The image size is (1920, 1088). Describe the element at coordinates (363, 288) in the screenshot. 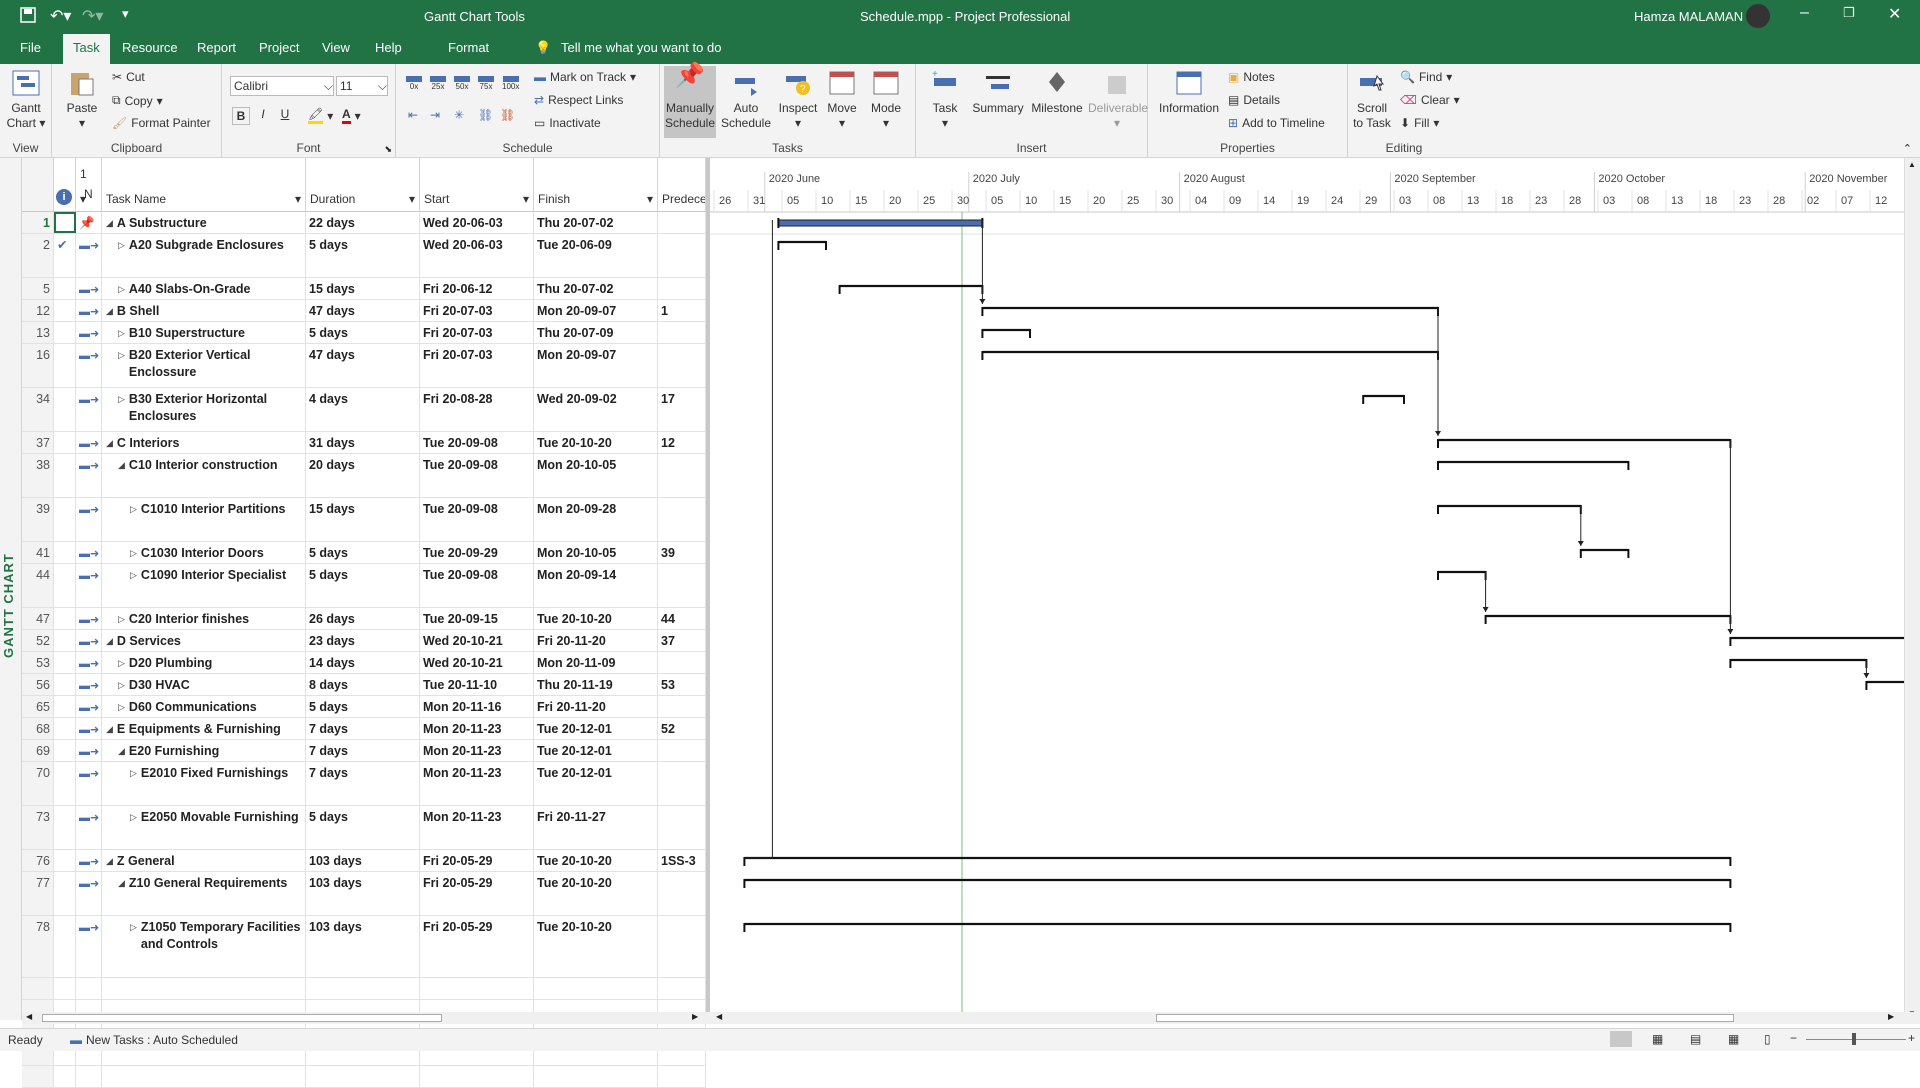

I see `duration-cell: 15 days` at that location.